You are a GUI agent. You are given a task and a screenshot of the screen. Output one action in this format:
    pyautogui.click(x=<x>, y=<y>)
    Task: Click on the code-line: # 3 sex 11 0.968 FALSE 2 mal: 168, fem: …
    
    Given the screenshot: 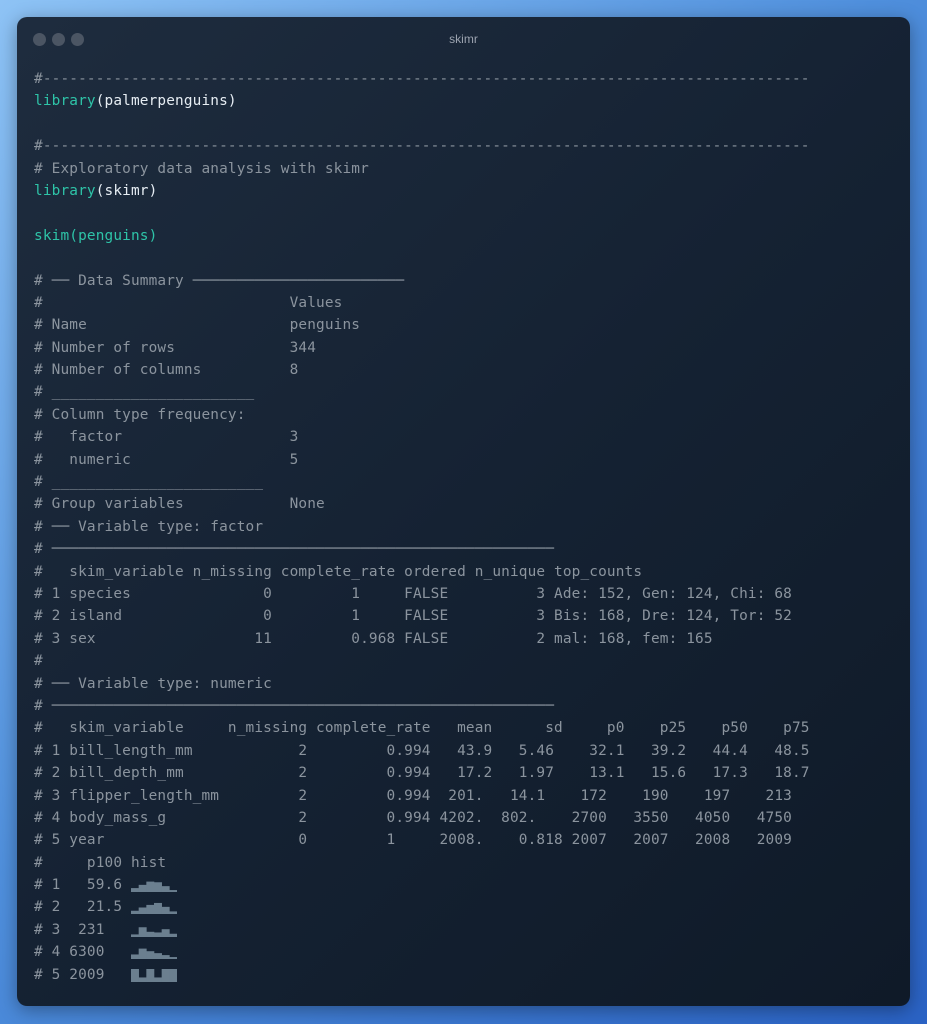 What is the action you would take?
    pyautogui.click(x=469, y=639)
    